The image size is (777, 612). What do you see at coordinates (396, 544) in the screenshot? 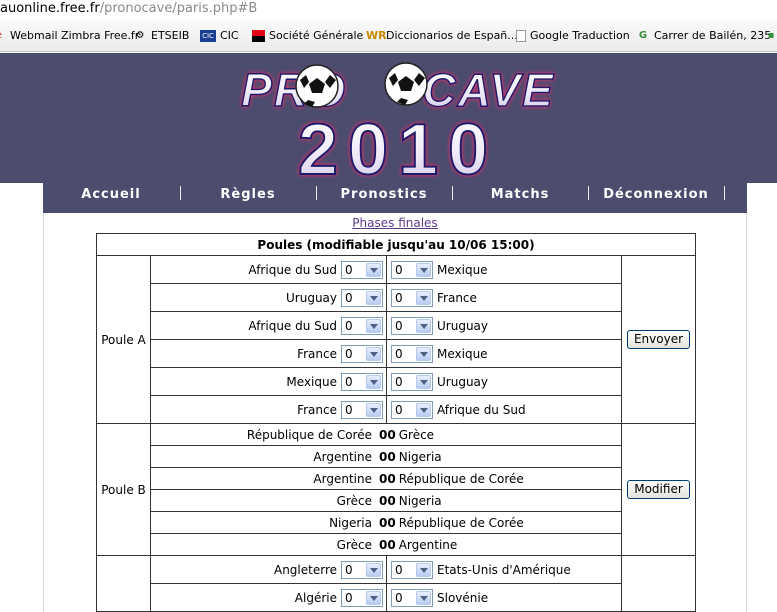
I see `match-row: Grèce 00 Argentine` at bounding box center [396, 544].